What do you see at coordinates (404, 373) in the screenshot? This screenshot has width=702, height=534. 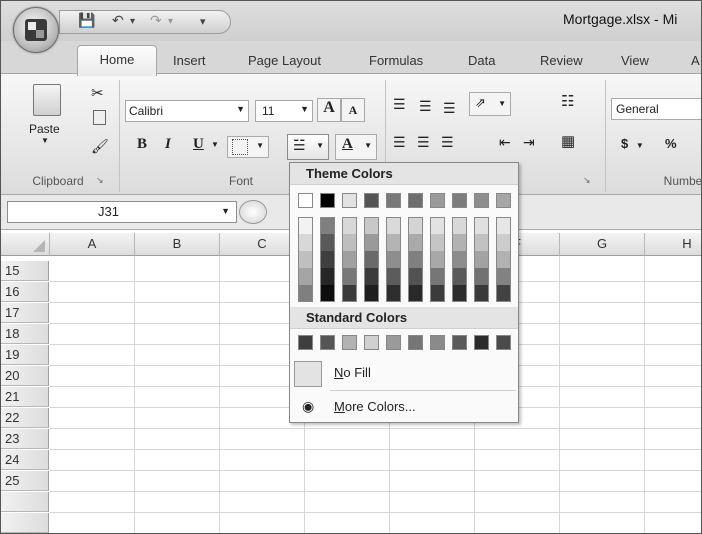 I see `no-fill-item: No Fill` at bounding box center [404, 373].